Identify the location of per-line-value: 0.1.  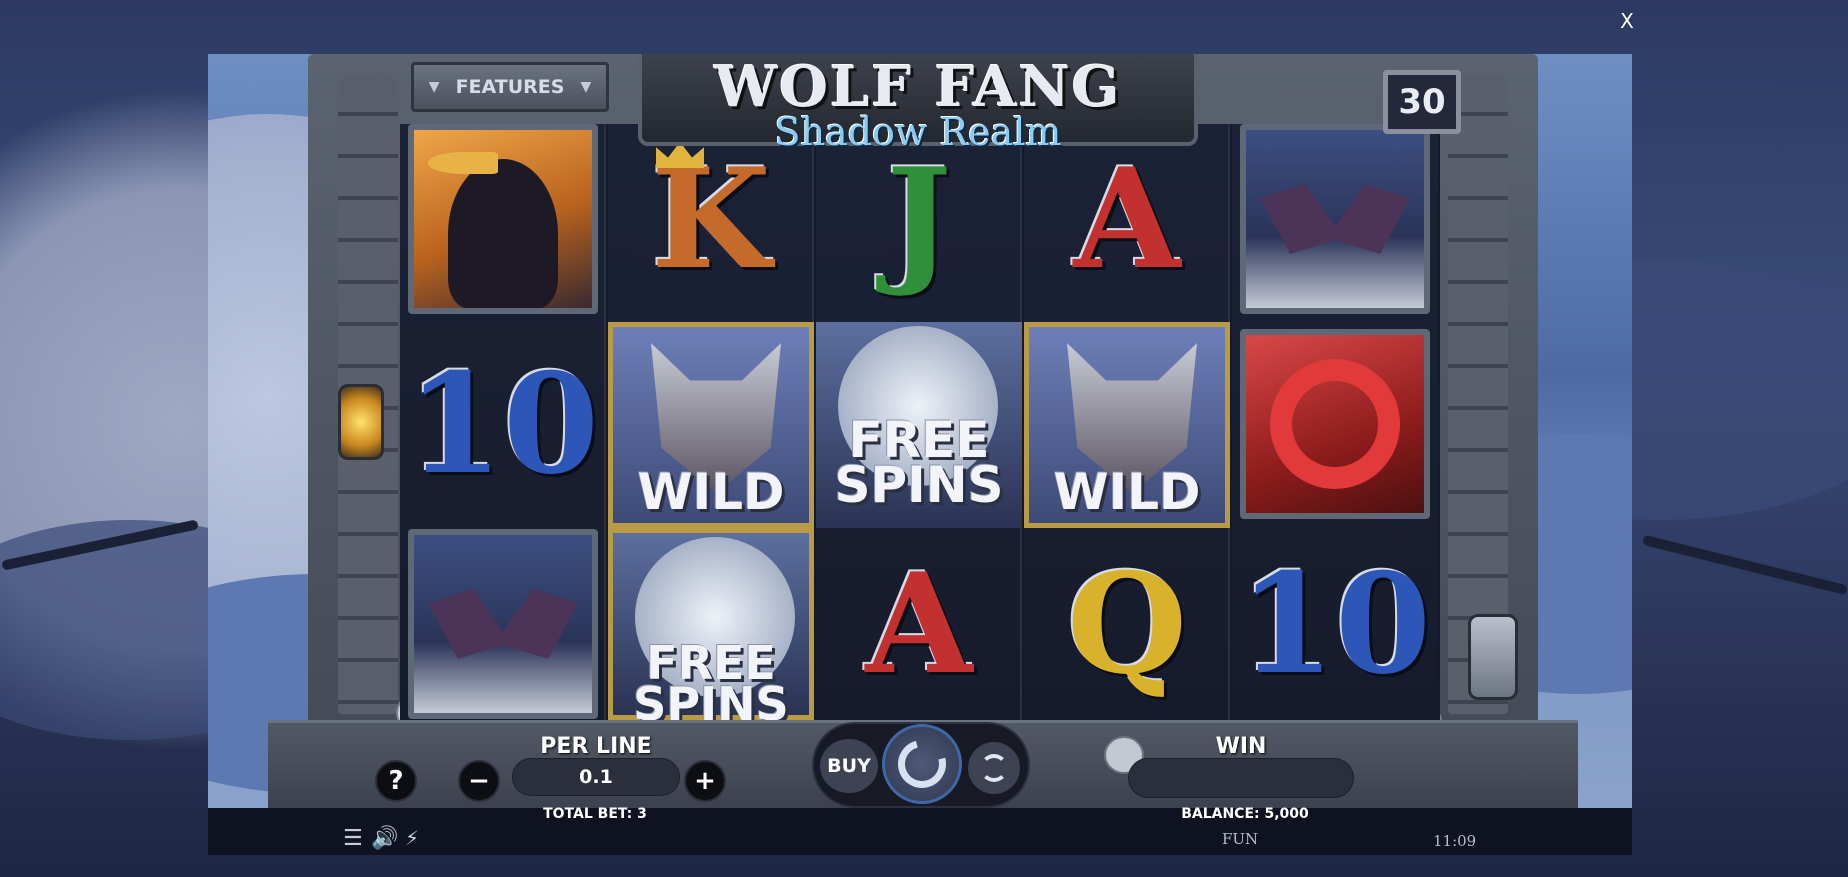
(596, 777).